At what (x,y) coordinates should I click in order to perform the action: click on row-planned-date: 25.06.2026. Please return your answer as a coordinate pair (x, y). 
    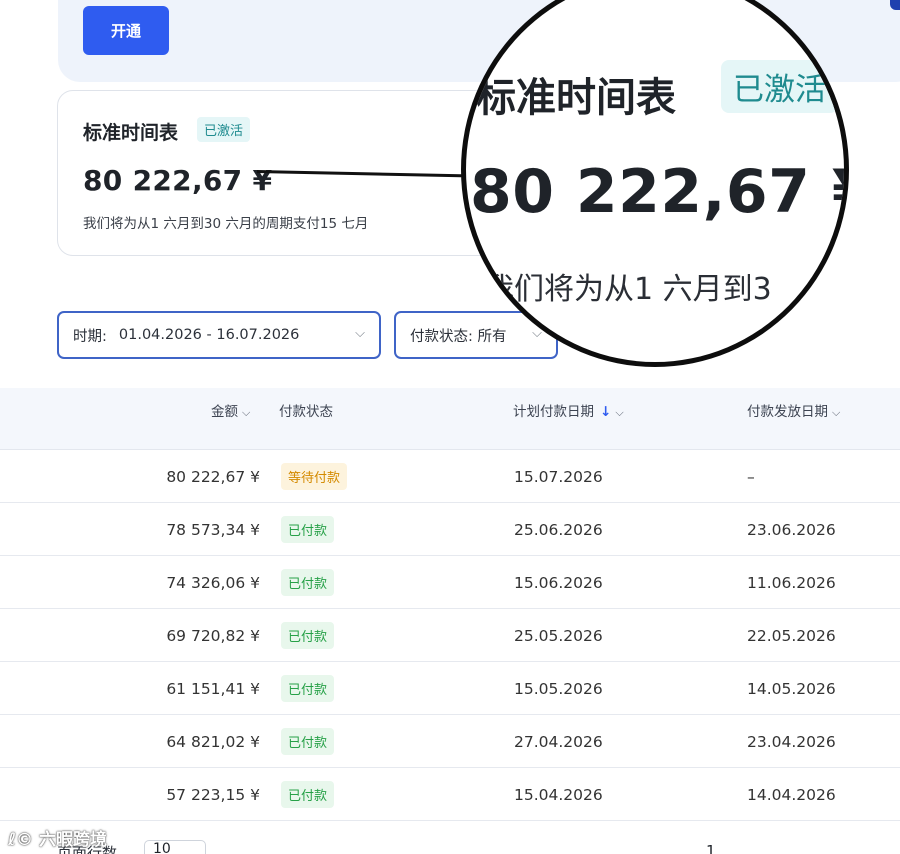
    Looking at the image, I should click on (558, 530).